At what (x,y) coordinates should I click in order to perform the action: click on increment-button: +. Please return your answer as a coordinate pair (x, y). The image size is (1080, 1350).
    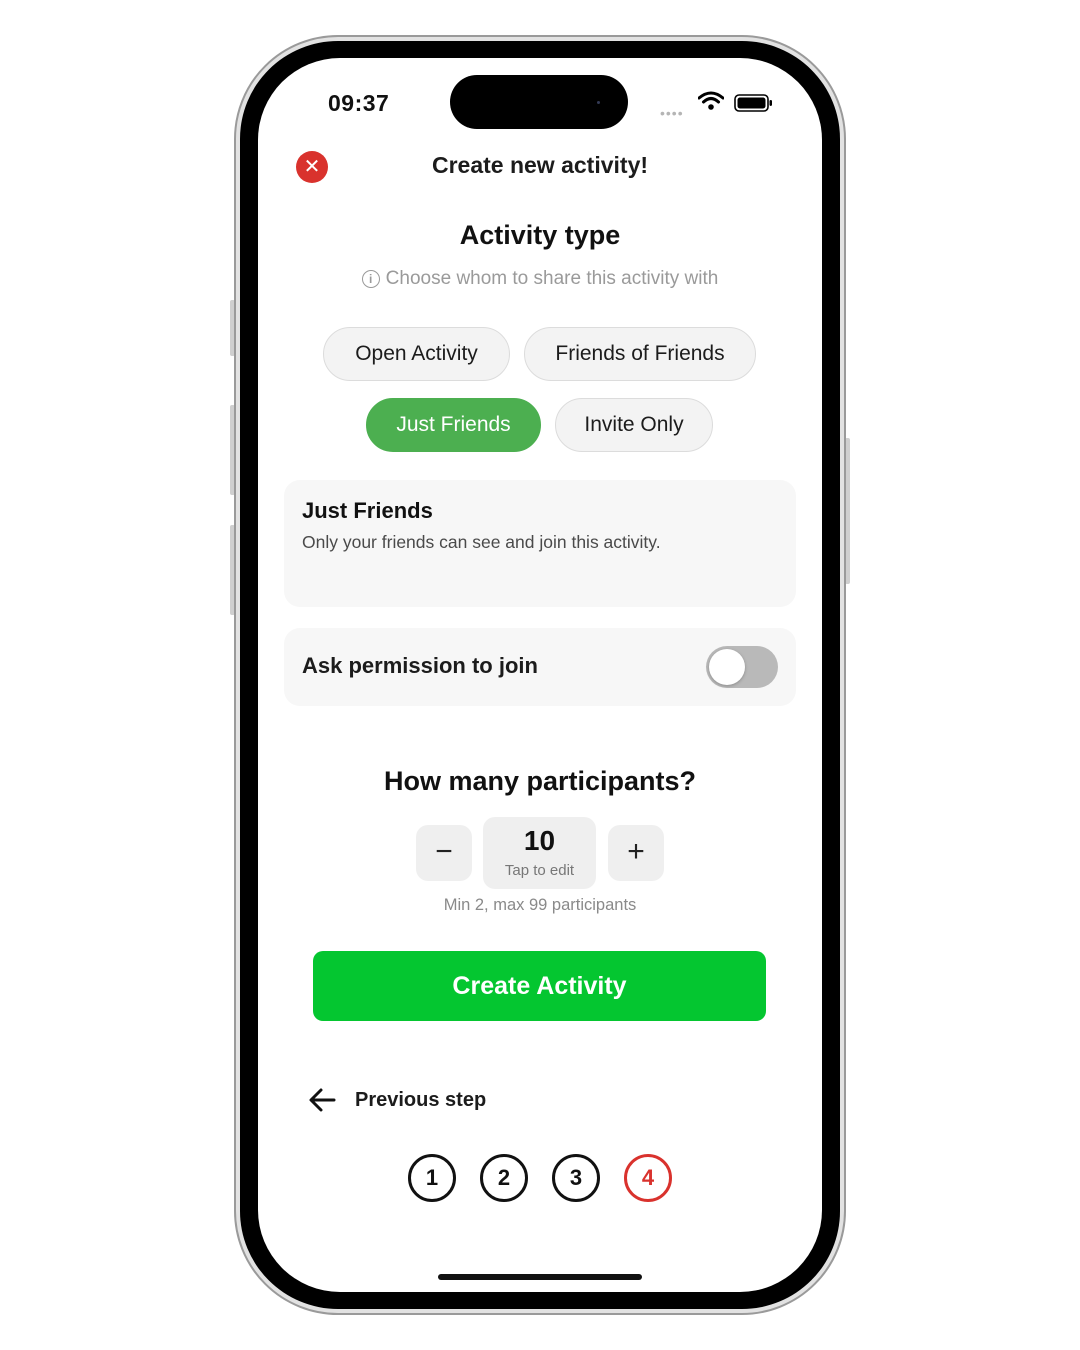
    Looking at the image, I should click on (636, 853).